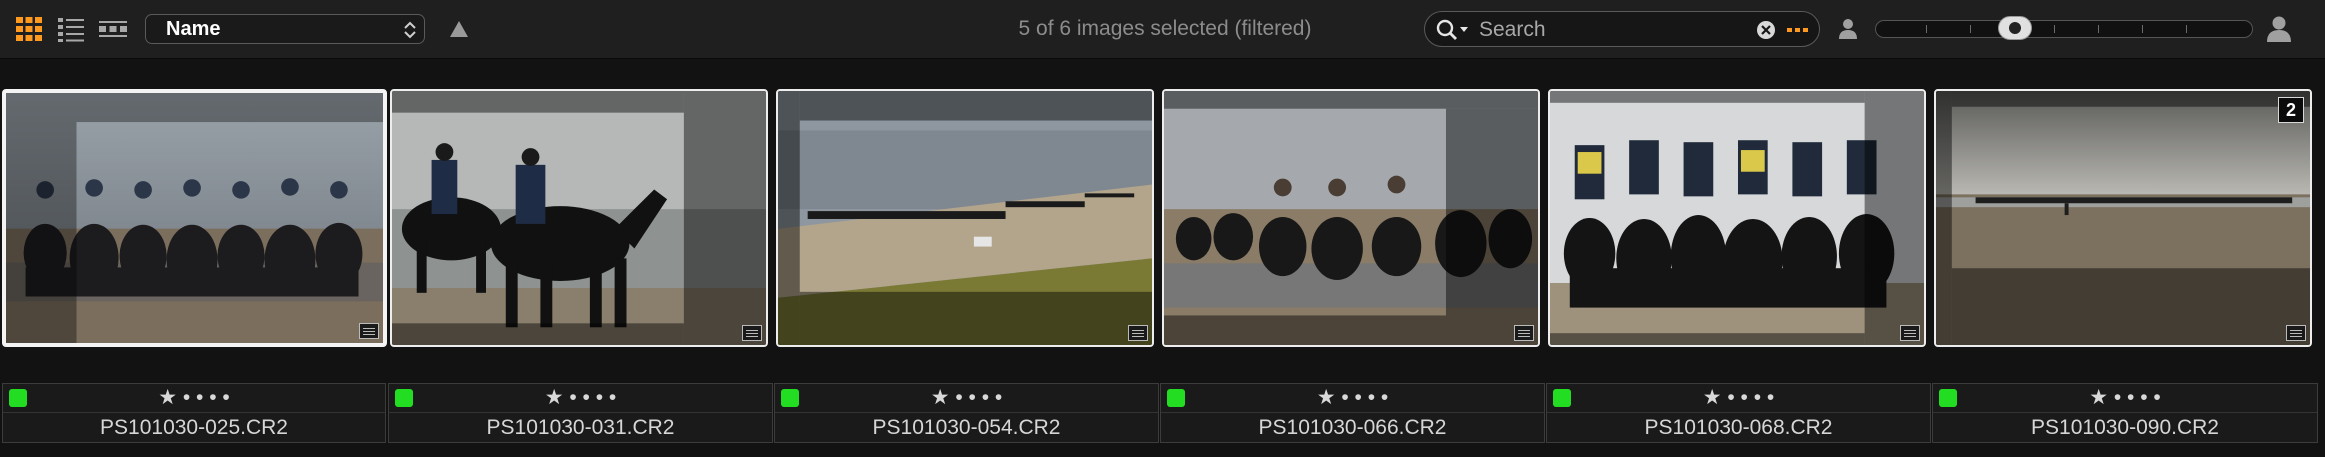 The image size is (2325, 457). What do you see at coordinates (285, 29) in the screenshot?
I see `sort-by-select: Name` at bounding box center [285, 29].